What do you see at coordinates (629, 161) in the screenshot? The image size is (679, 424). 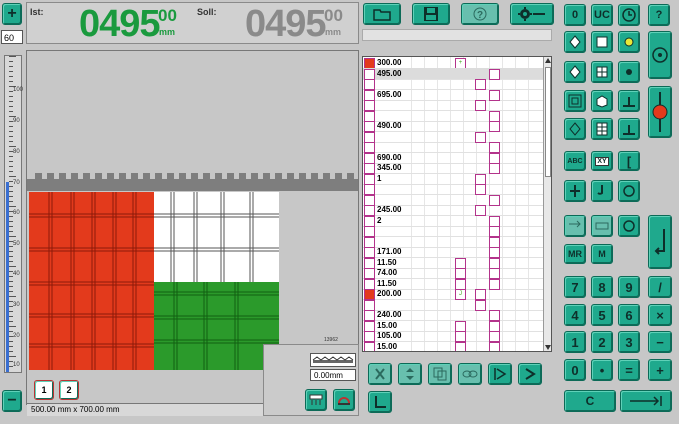 I see `bracket-button: [` at bounding box center [629, 161].